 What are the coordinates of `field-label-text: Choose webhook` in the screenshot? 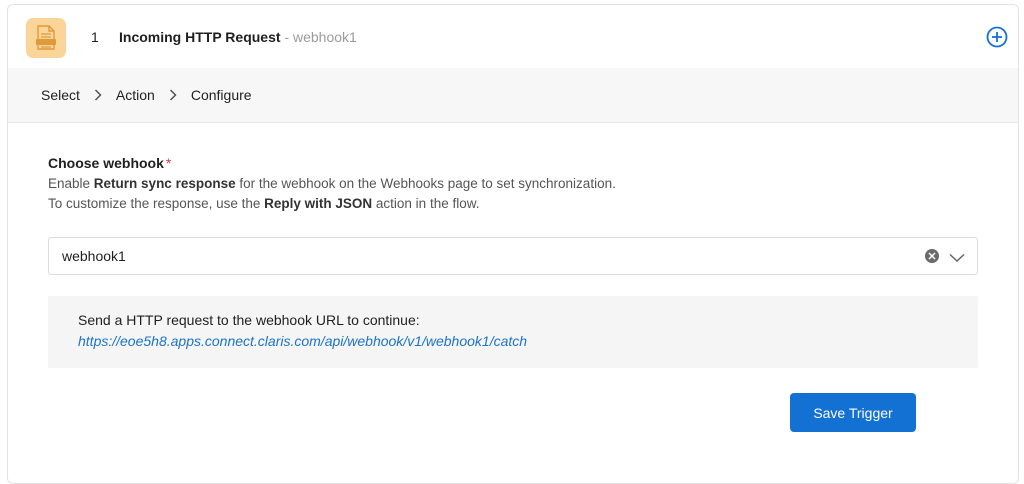 It's located at (106, 163).